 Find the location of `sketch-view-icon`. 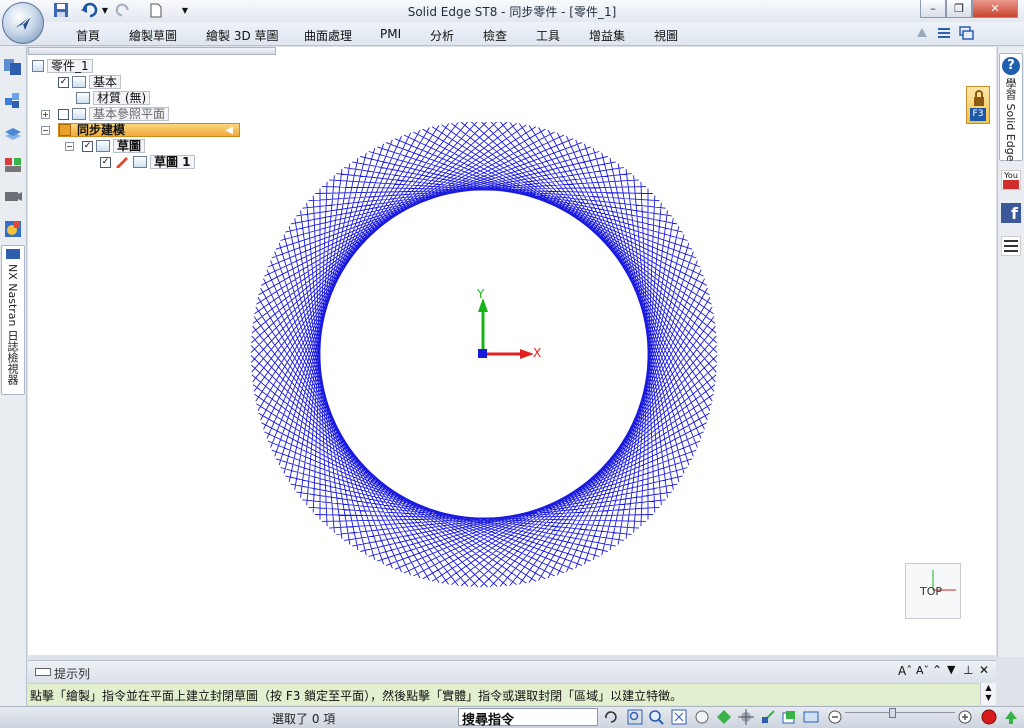

sketch-view-icon is located at coordinates (768, 717).